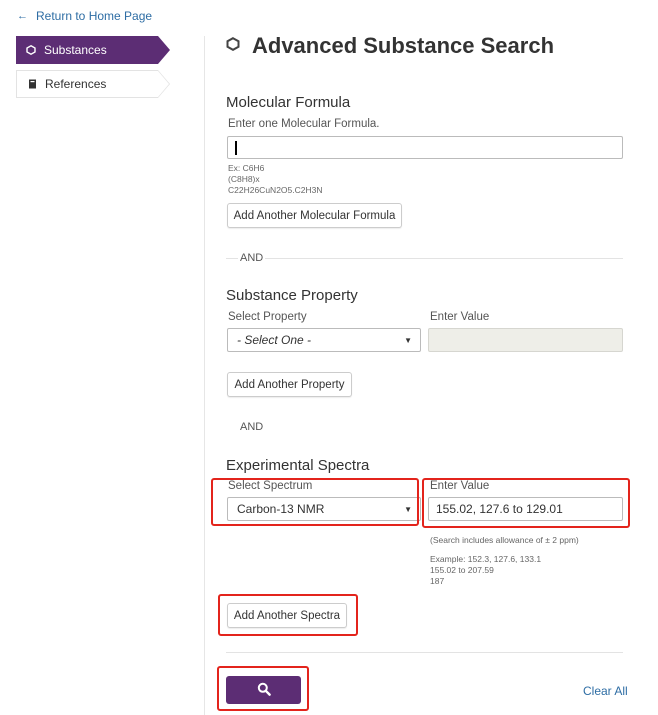  Describe the element at coordinates (267, 317) in the screenshot. I see `select-property-label: Select Property` at that location.